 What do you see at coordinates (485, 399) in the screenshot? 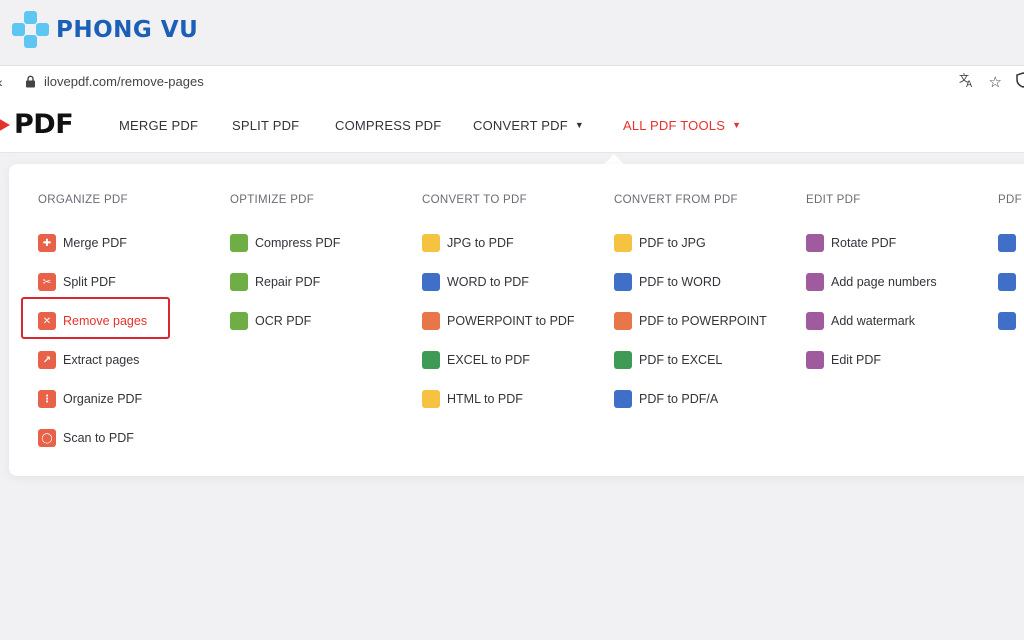
I see `tool-label: HTML to PDF` at bounding box center [485, 399].